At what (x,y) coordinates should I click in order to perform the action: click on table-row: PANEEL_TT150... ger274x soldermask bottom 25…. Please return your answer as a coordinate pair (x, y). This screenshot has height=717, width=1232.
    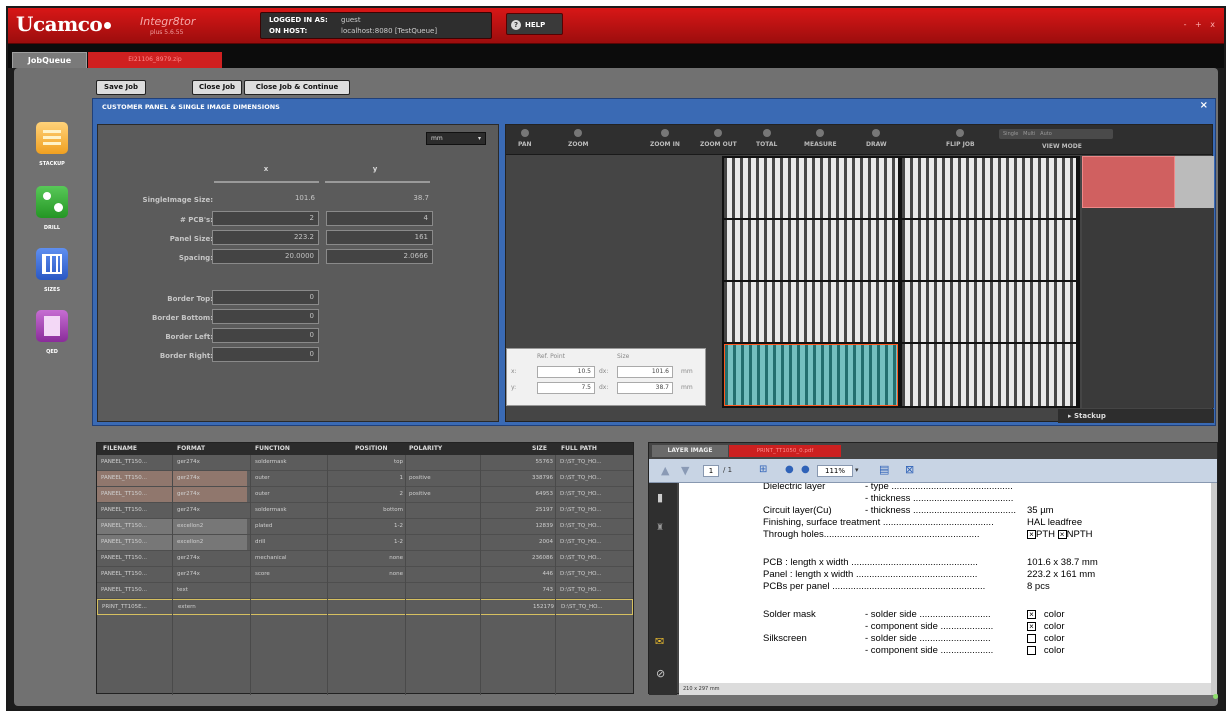
    Looking at the image, I should click on (365, 511).